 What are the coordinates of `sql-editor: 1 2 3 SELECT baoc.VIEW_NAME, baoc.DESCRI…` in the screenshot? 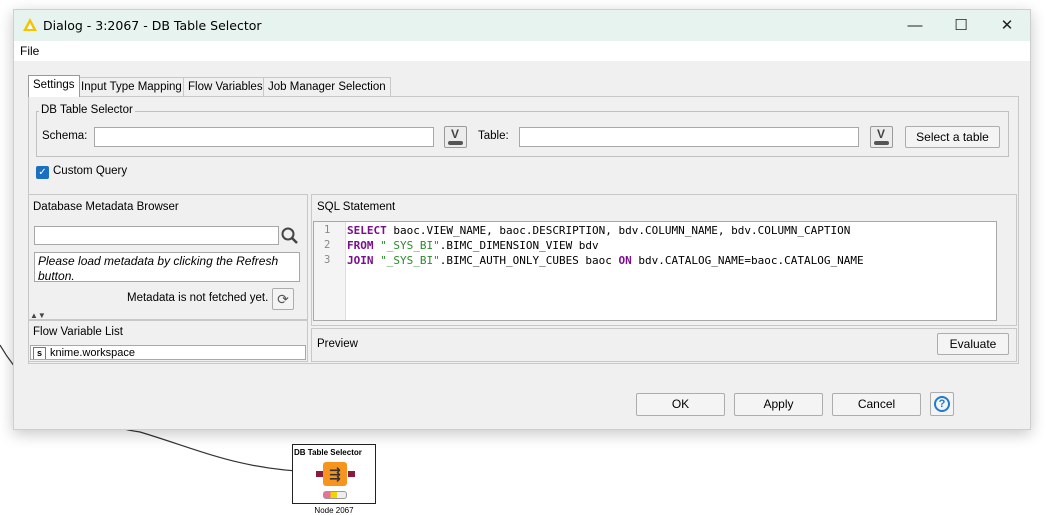 It's located at (655, 271).